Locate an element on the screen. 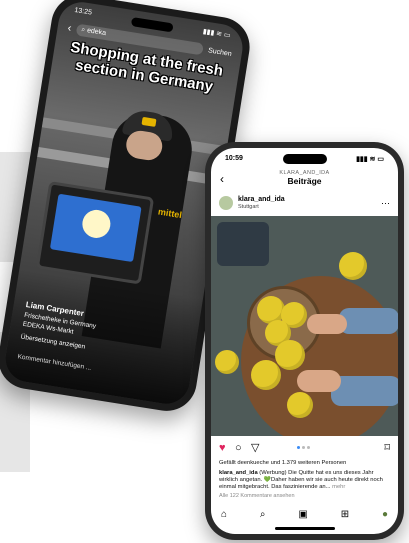  bottom-tab-bar: ⌂ ⌕ ▣ ⊞ ● is located at coordinates (304, 514).